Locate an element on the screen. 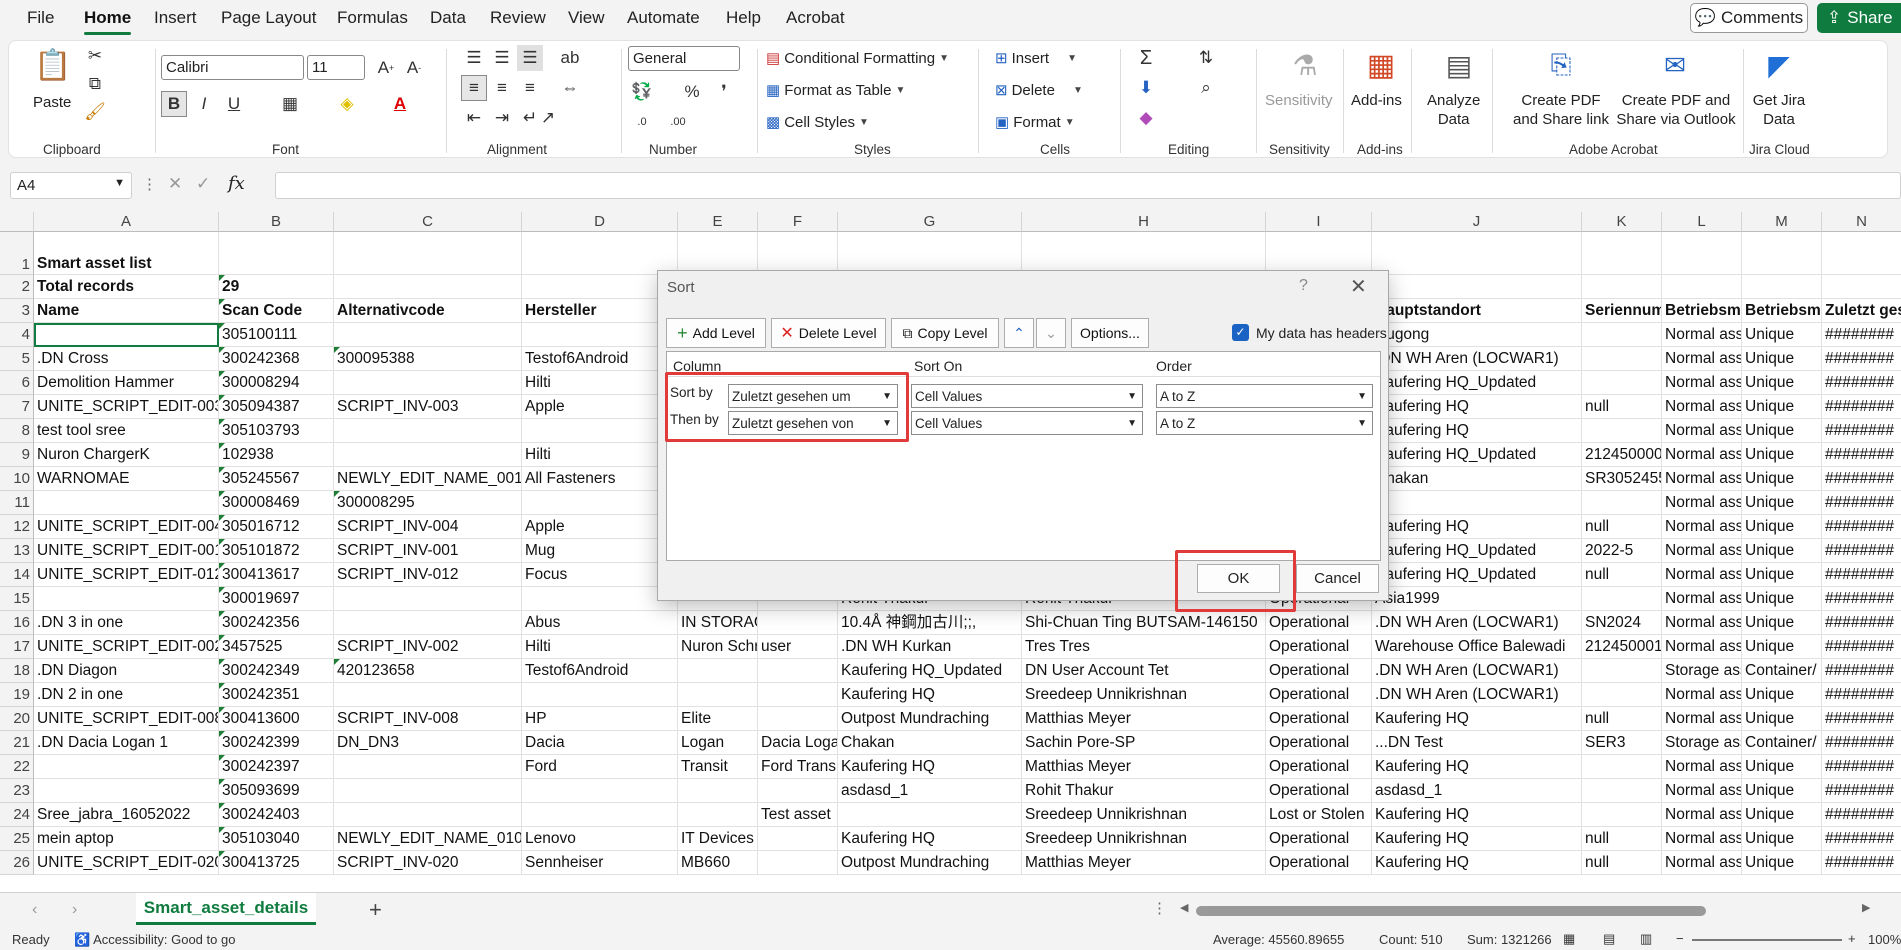  row-header: 9 is located at coordinates (17, 455).